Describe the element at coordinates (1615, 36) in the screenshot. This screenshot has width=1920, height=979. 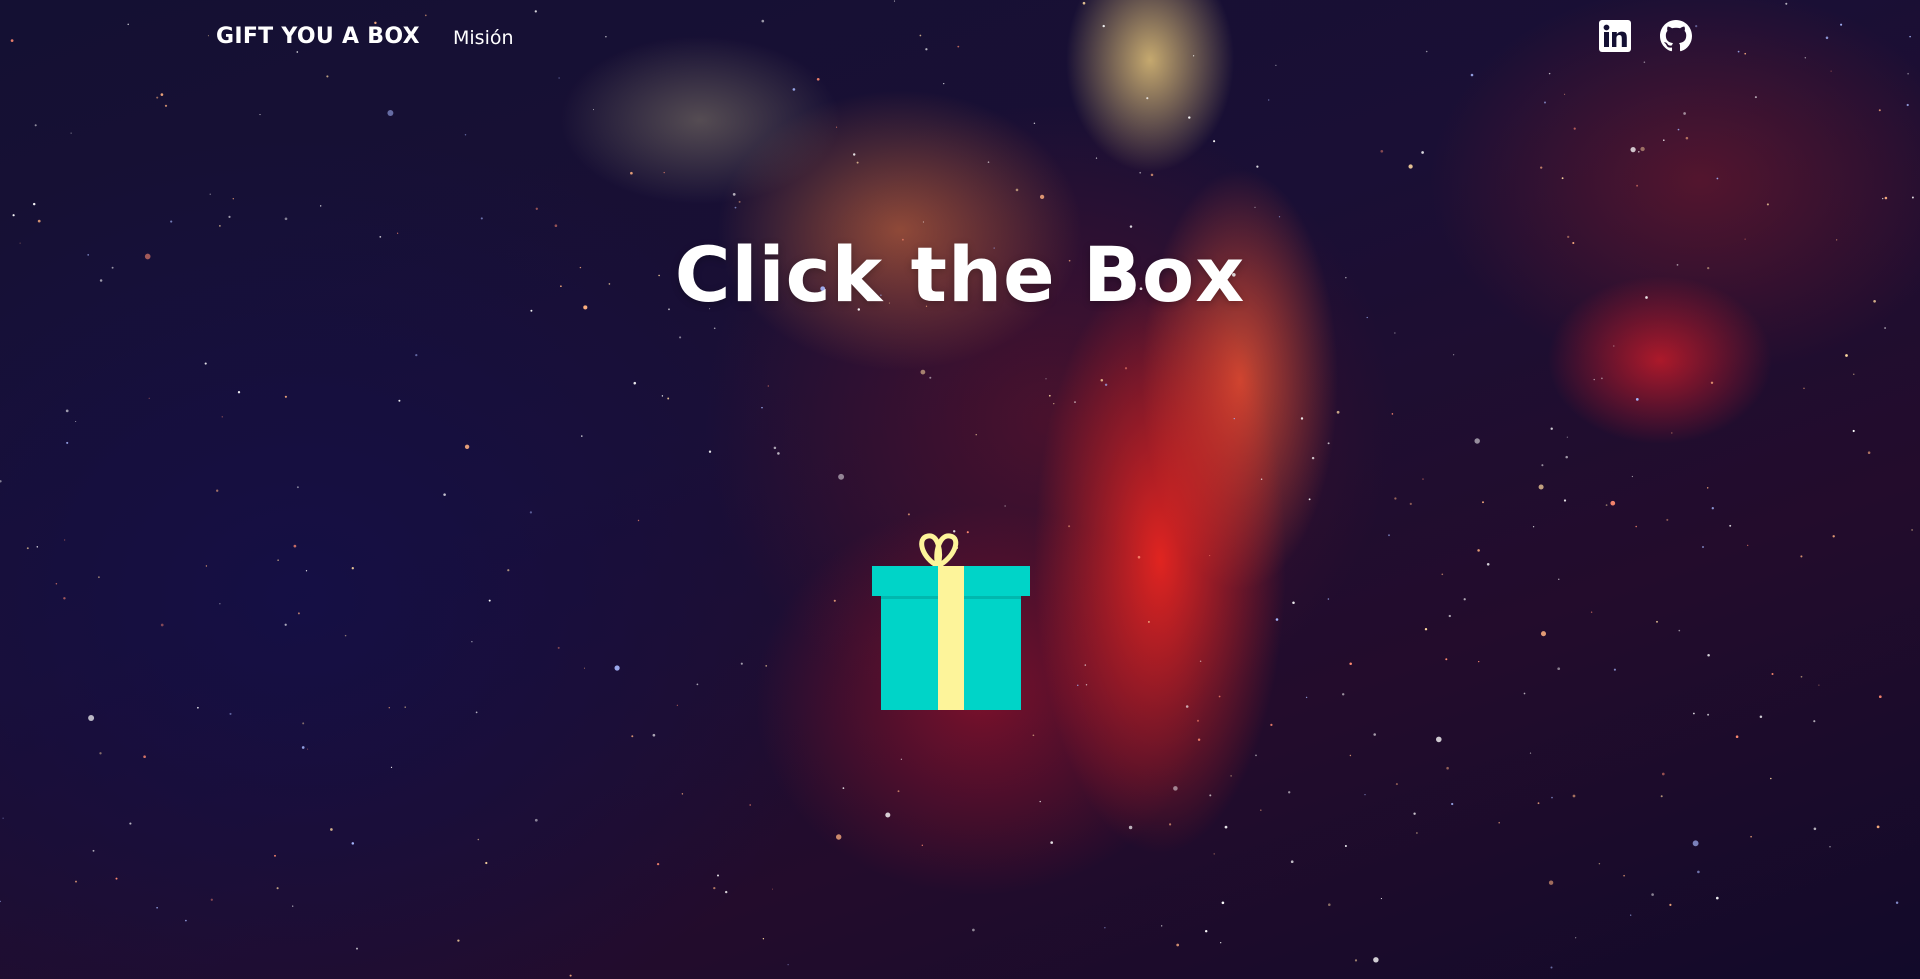
I see `linkedin-link` at that location.